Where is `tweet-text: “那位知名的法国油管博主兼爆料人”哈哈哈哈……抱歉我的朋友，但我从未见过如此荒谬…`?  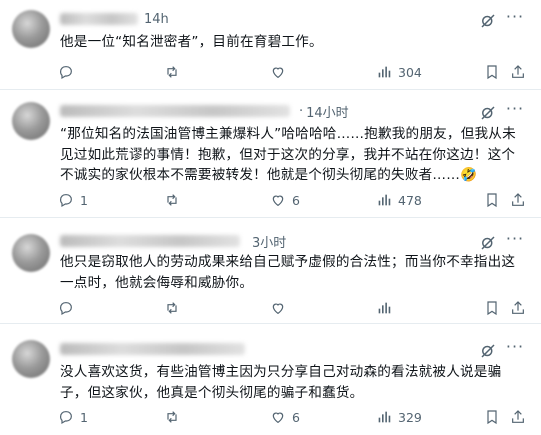 tweet-text: “那位知名的法国油管博主兼爆料人”哈哈哈哈……抱歉我的朋友，但我从未见过如此荒谬… is located at coordinates (288, 154).